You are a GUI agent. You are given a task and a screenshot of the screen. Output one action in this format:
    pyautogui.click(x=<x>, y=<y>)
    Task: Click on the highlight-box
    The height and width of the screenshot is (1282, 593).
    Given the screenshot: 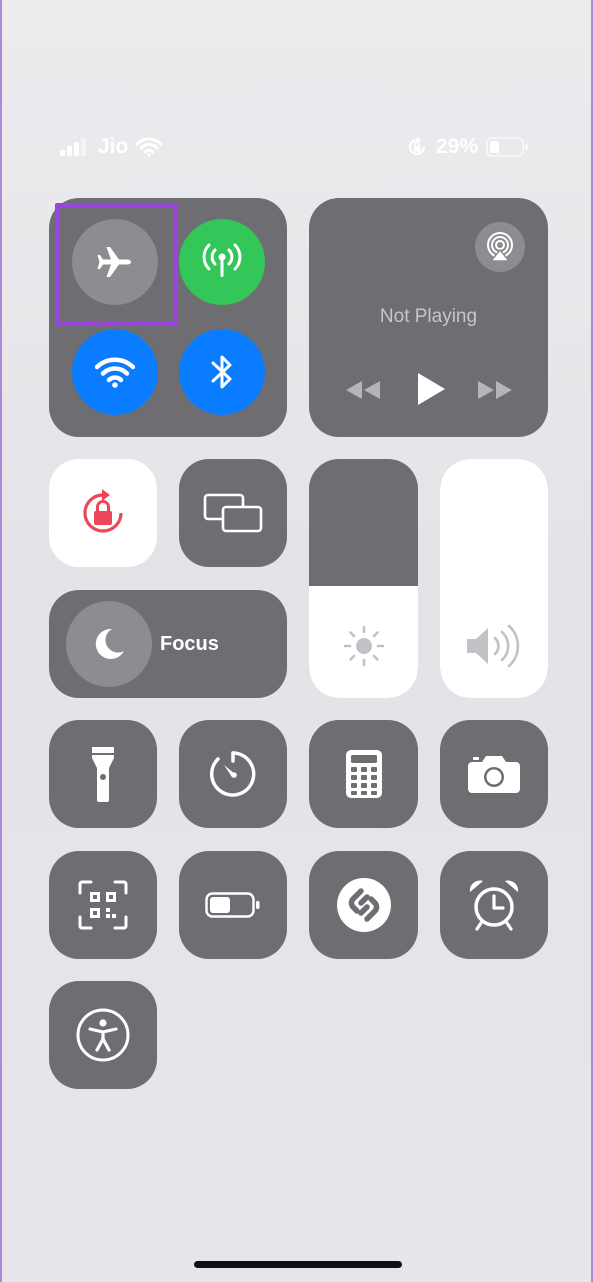 What is the action you would take?
    pyautogui.click(x=116, y=264)
    